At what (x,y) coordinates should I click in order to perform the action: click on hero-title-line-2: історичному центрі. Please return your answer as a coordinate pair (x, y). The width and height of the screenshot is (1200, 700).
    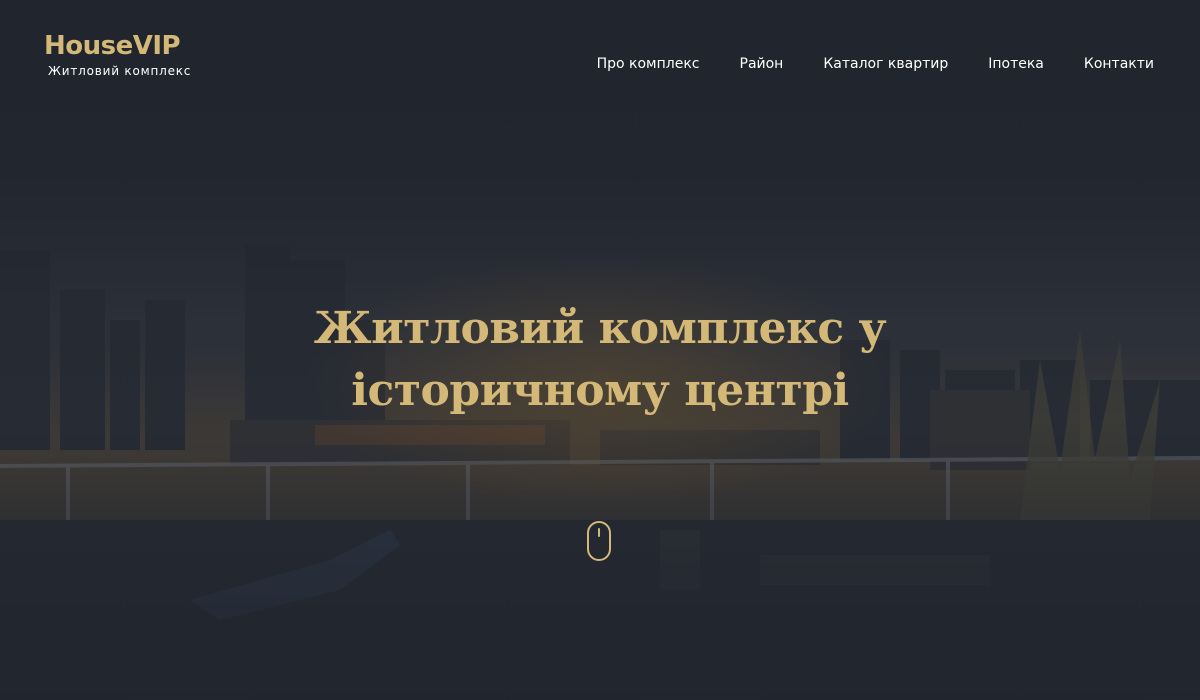
    Looking at the image, I should click on (600, 390).